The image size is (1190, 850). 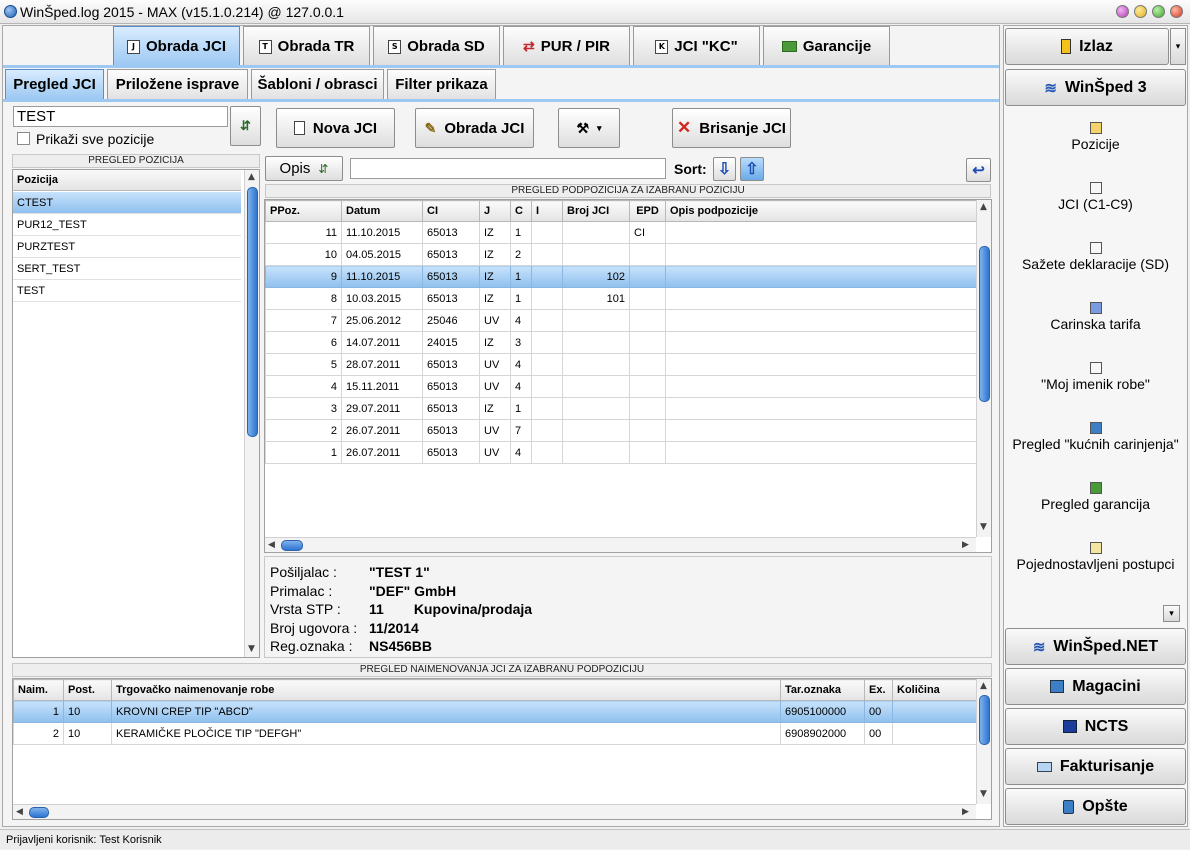 I want to click on edit-jci-button: ✎ Obrada JCI, so click(x=474, y=128).